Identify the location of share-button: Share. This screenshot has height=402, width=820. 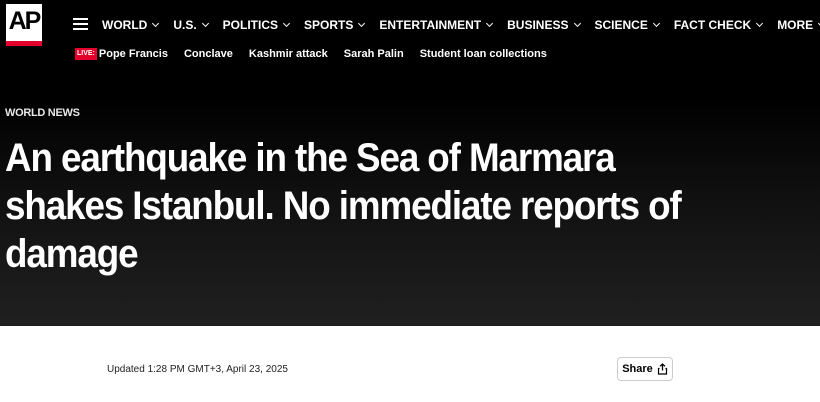
(645, 369).